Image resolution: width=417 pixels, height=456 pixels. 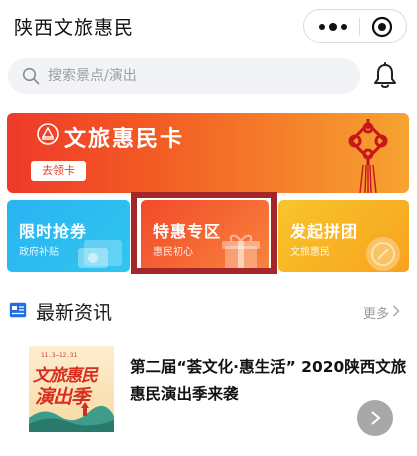 I want to click on card-subtitle: 文旅惠民, so click(x=310, y=252).